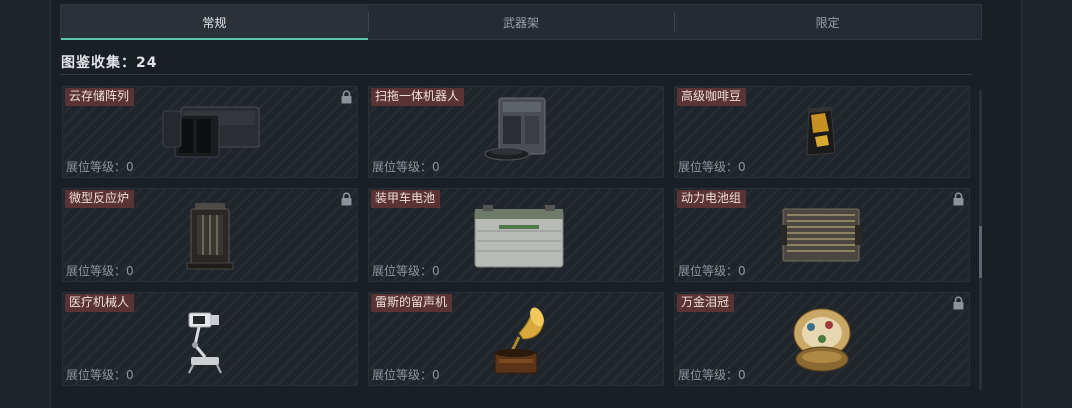  I want to click on item-card: 扫拖一体机器人 展位等级：0, so click(516, 132).